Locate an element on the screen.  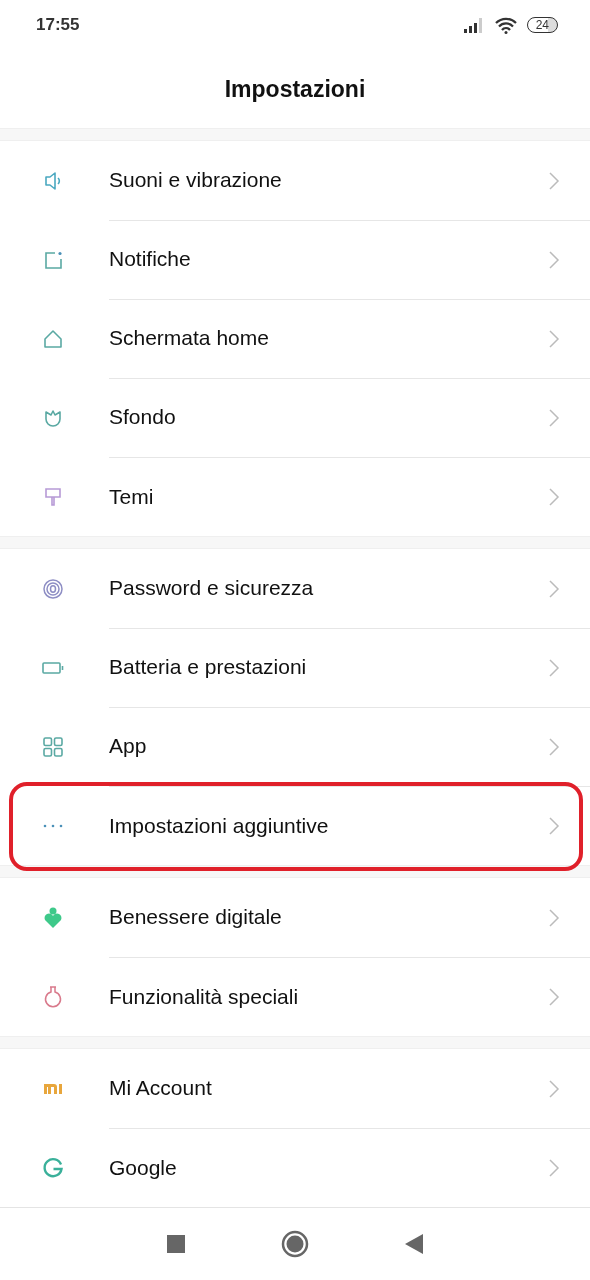
settings-item: Mi Account is located at coordinates (295, 1088).